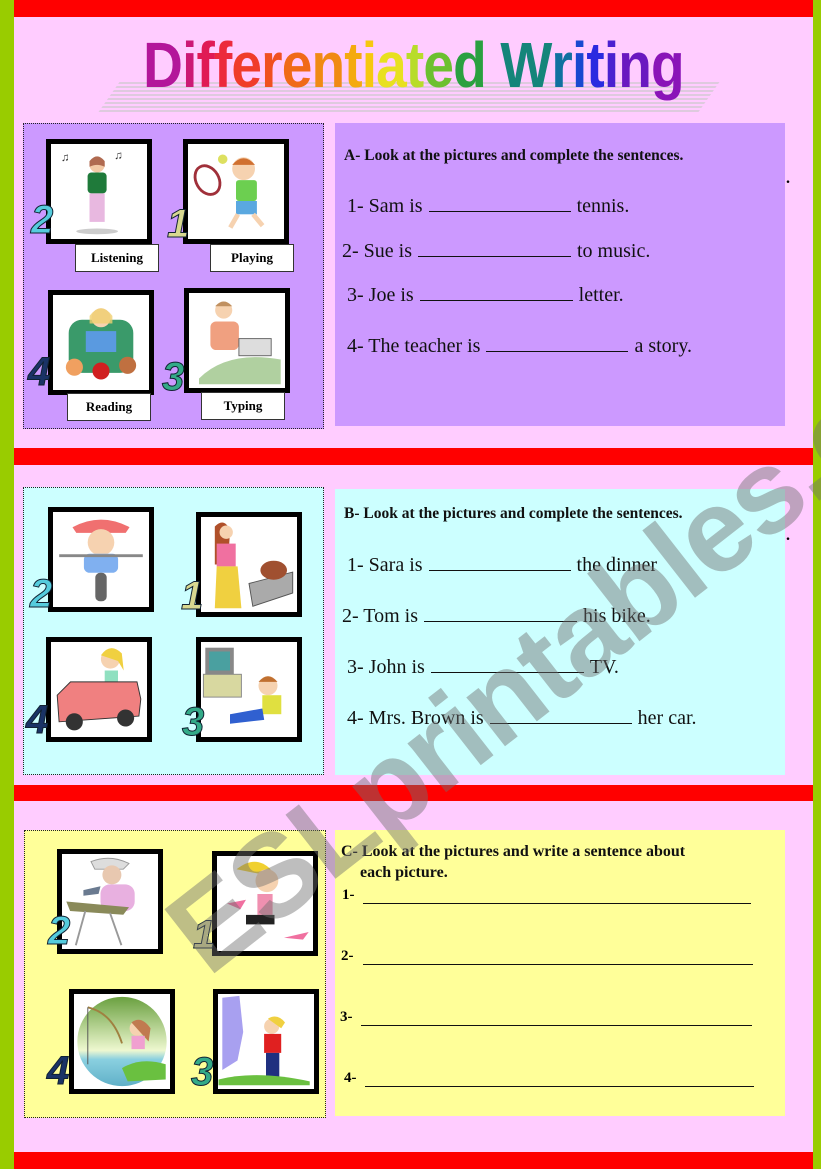  What do you see at coordinates (350, 1078) in the screenshot?
I see `write-line-4-label: 4-` at bounding box center [350, 1078].